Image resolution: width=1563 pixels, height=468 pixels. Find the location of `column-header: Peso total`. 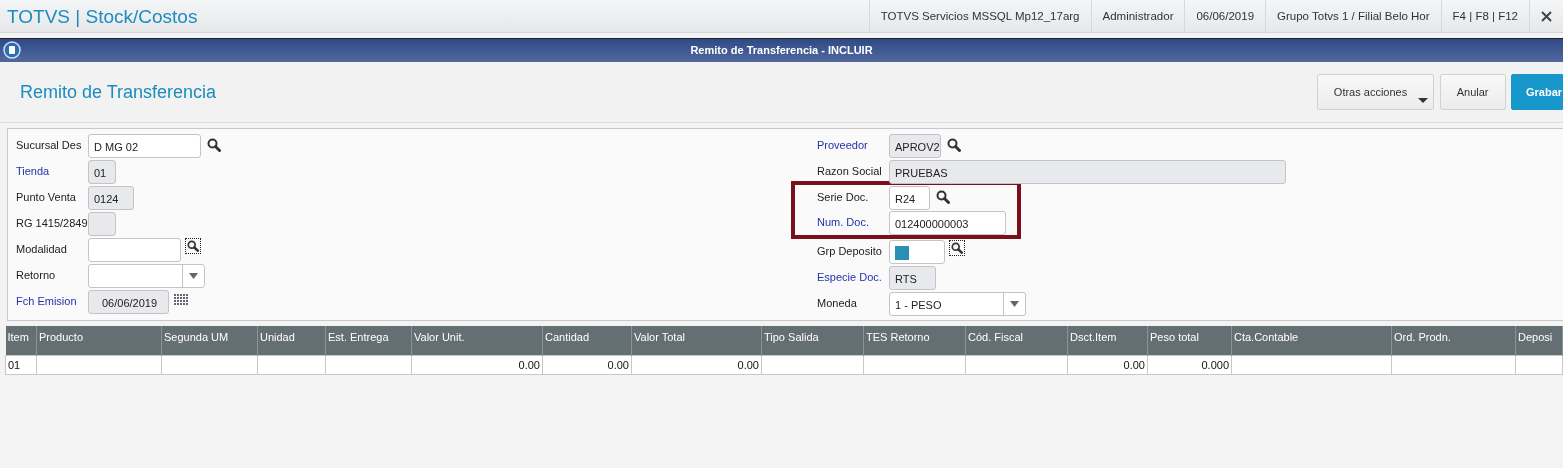

column-header: Peso total is located at coordinates (1189, 340).